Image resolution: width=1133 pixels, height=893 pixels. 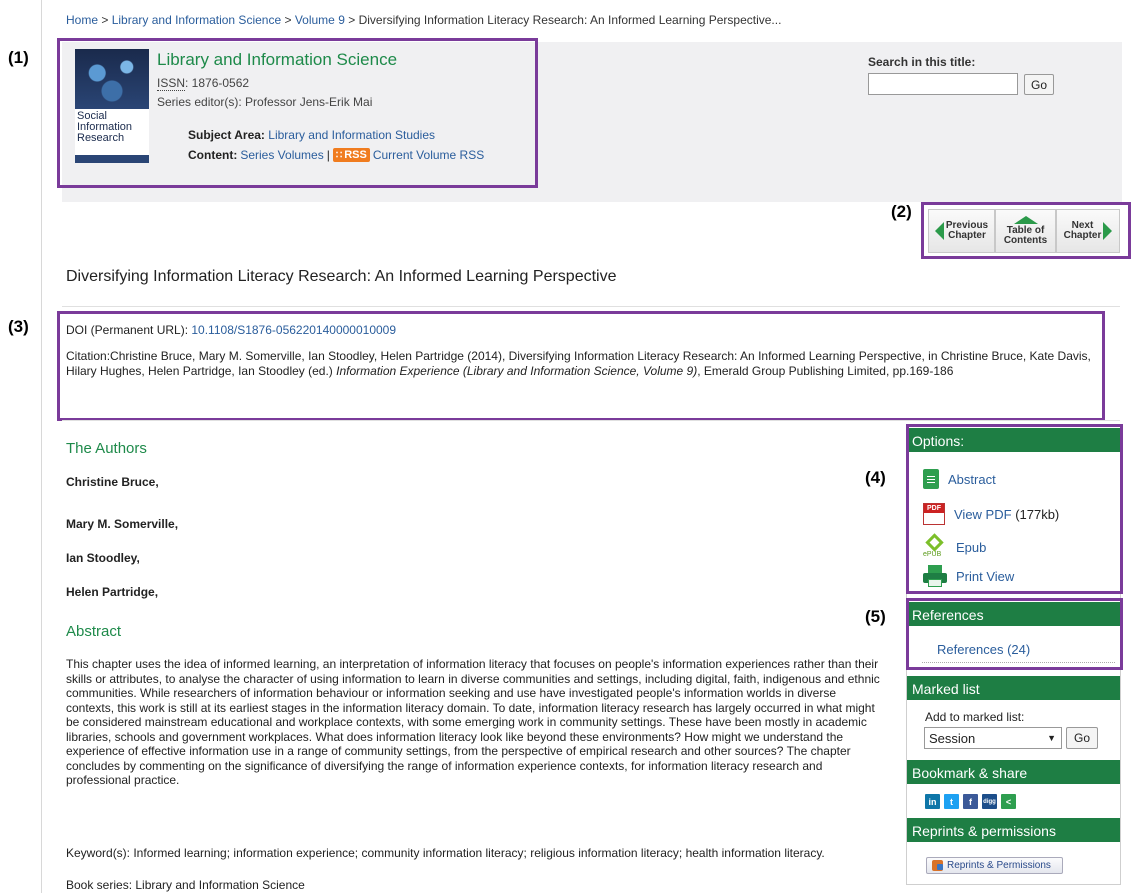 I want to click on annotation-marker-1: (1), so click(x=18, y=57).